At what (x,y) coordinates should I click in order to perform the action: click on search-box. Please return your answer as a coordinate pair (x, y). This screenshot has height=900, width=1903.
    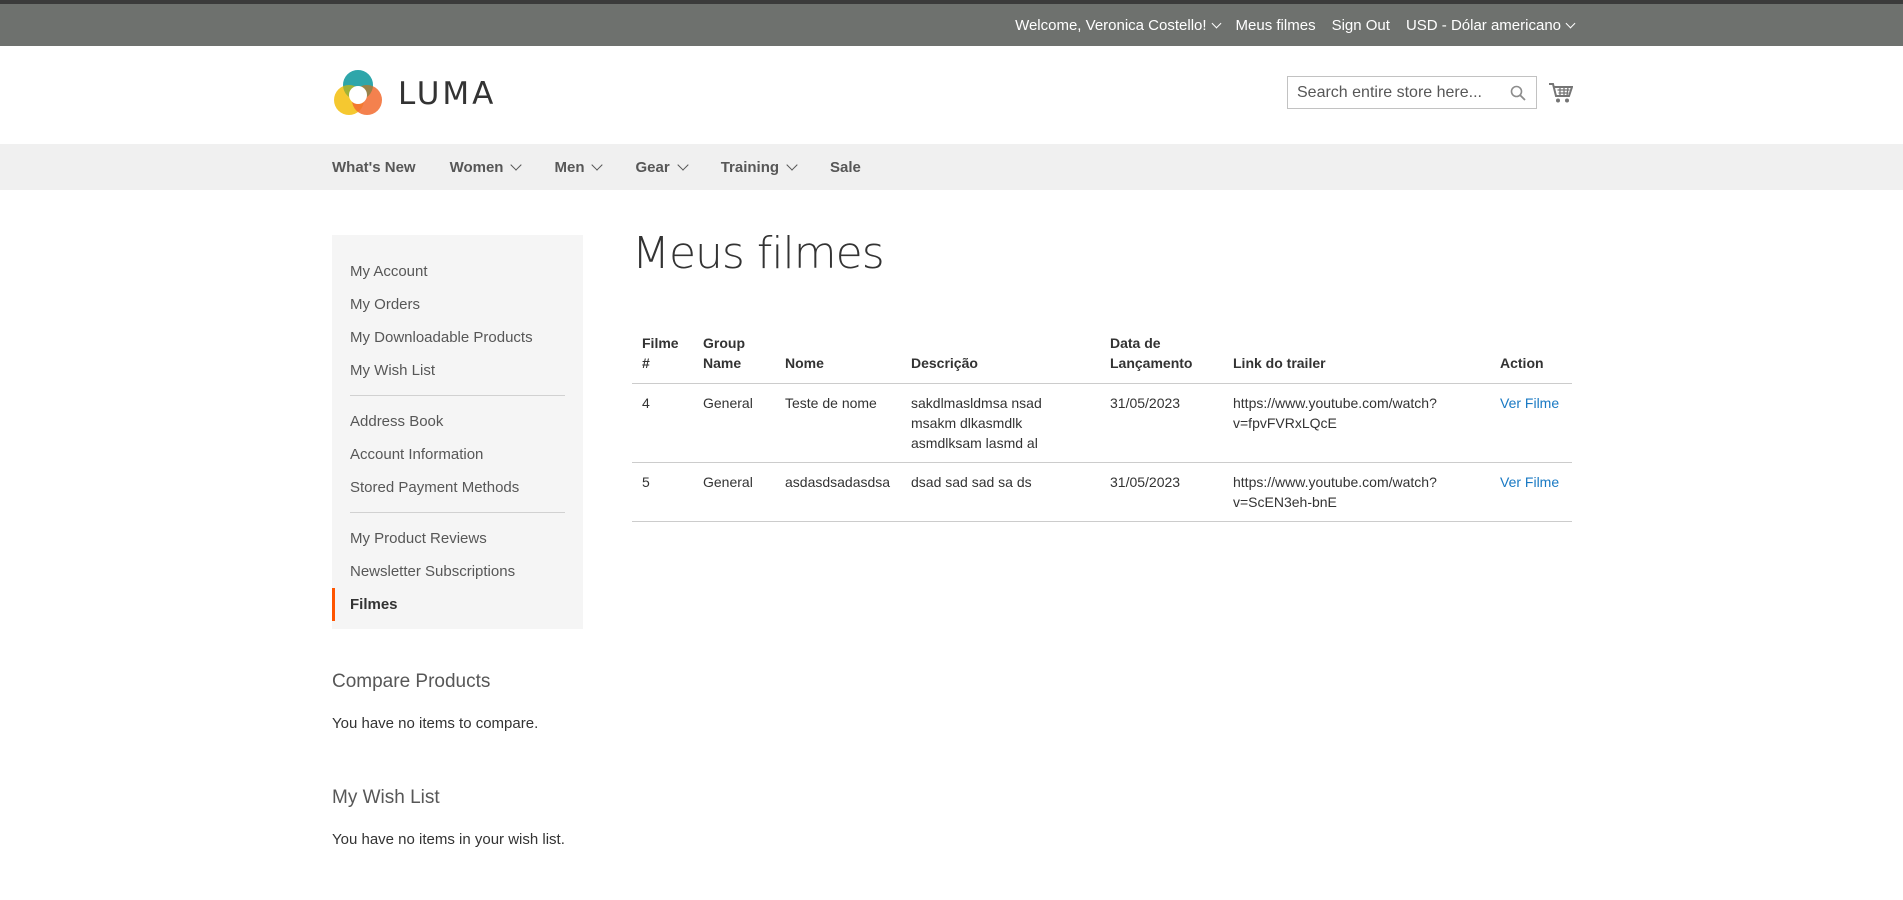
    Looking at the image, I should click on (1412, 92).